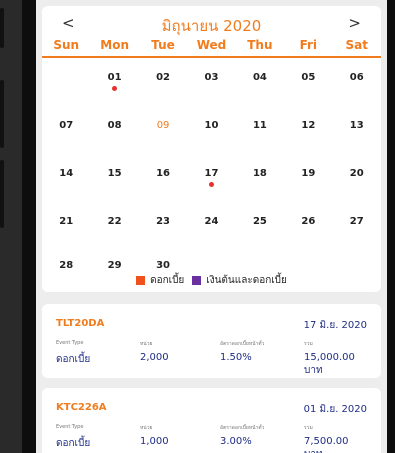 The image size is (395, 453). Describe the element at coordinates (114, 77) in the screenshot. I see `day-number: 01` at that location.